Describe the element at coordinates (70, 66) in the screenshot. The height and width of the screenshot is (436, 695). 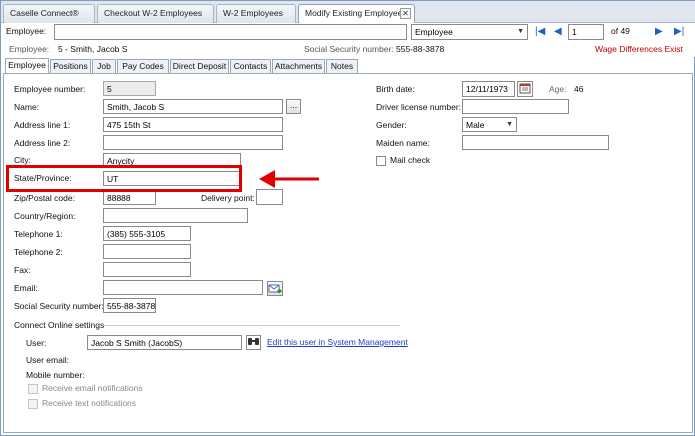
I see `tab-positions: Positions` at that location.